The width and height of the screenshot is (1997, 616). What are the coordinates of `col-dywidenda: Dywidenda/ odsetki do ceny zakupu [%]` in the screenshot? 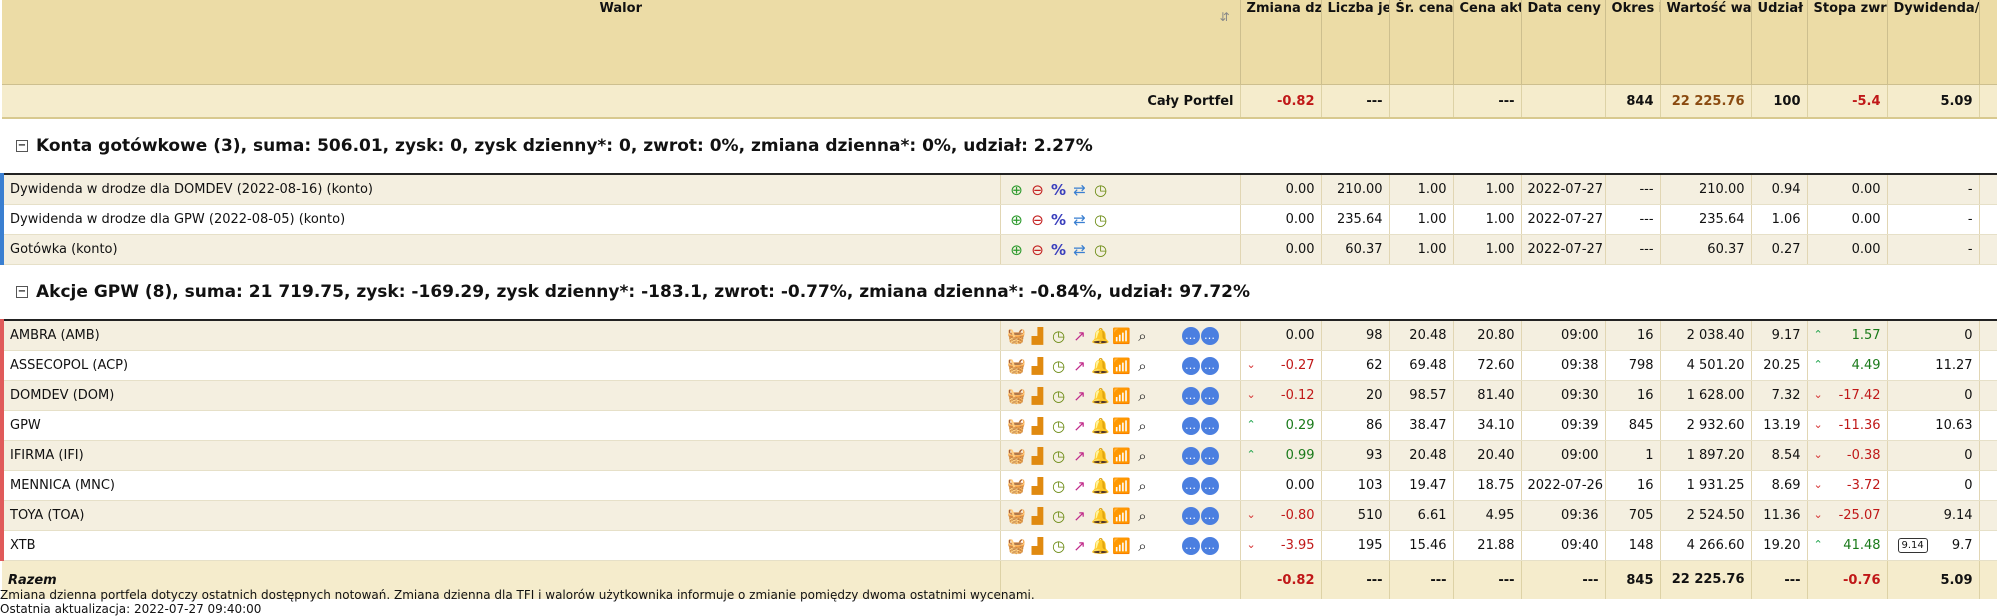 It's located at (1933, 42).